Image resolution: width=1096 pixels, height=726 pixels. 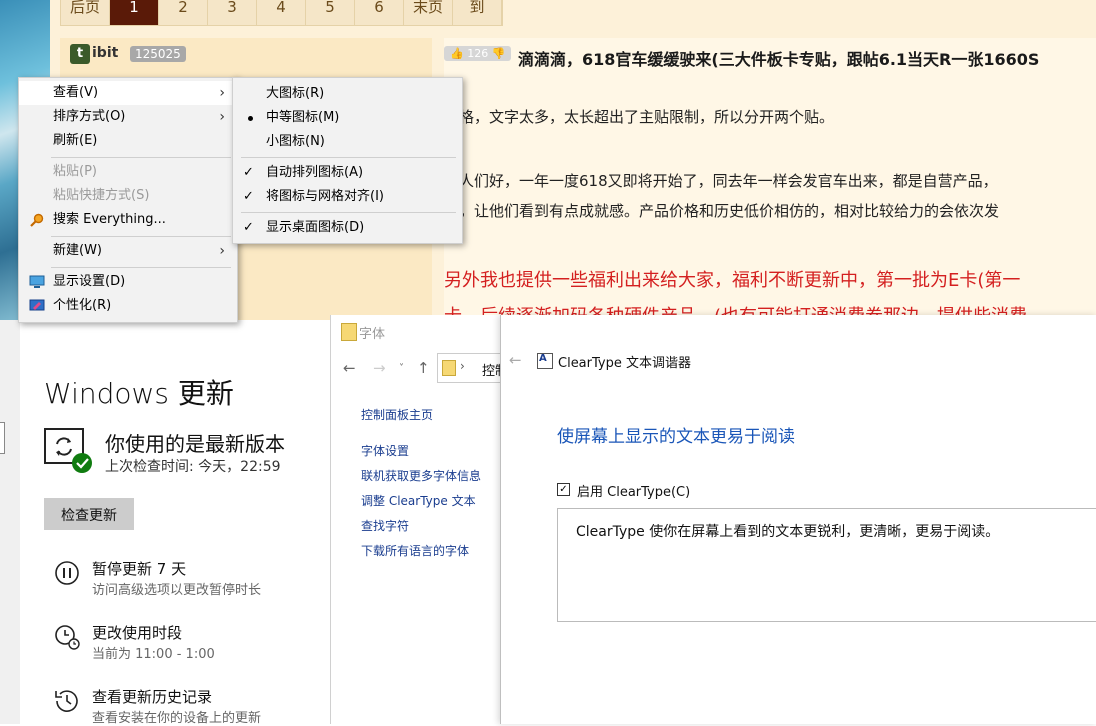 I want to click on like-button: 👍 126 👎, so click(x=478, y=53).